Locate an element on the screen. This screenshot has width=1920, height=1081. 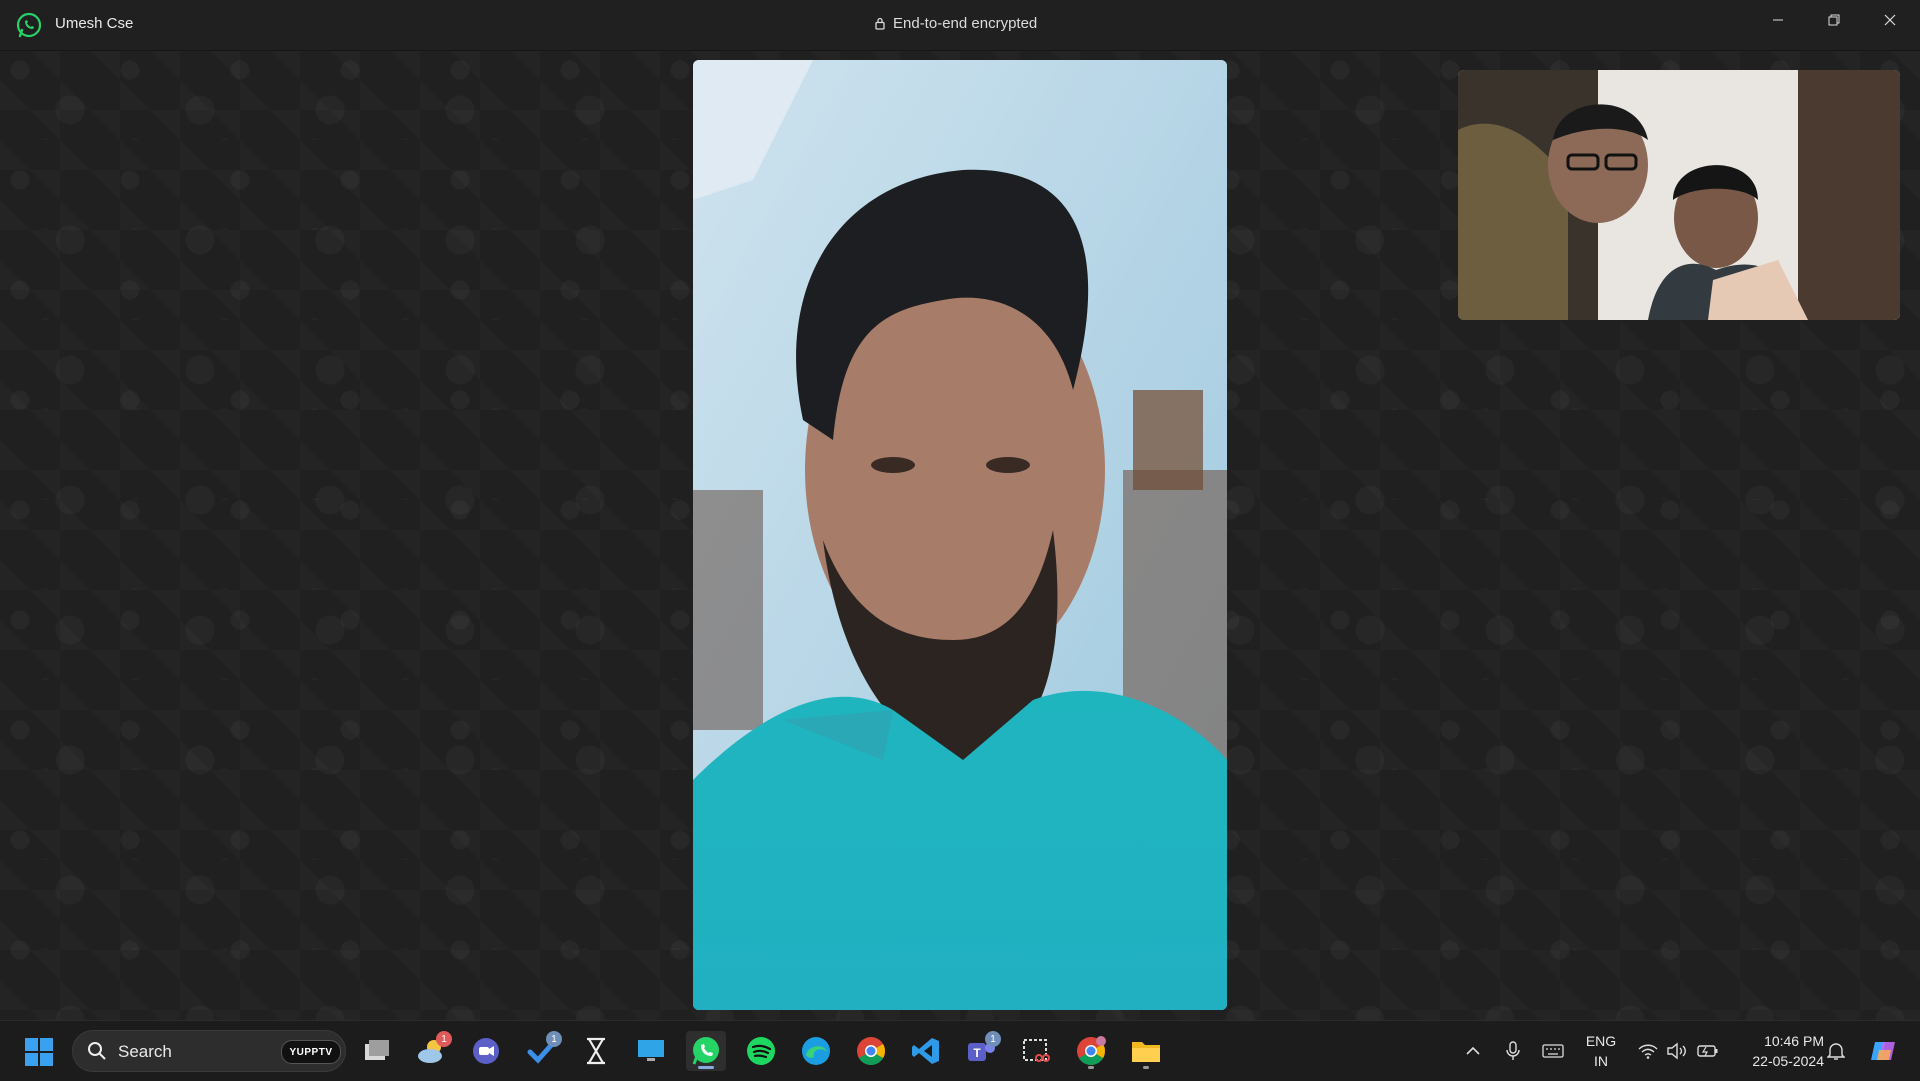
spotify-button is located at coordinates (761, 1051).